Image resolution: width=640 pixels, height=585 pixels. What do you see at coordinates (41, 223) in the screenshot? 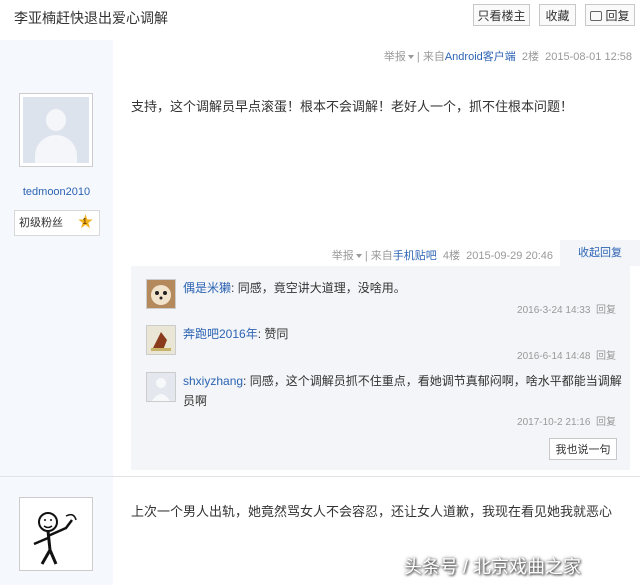
I see `badge-label: 初级粉丝` at bounding box center [41, 223].